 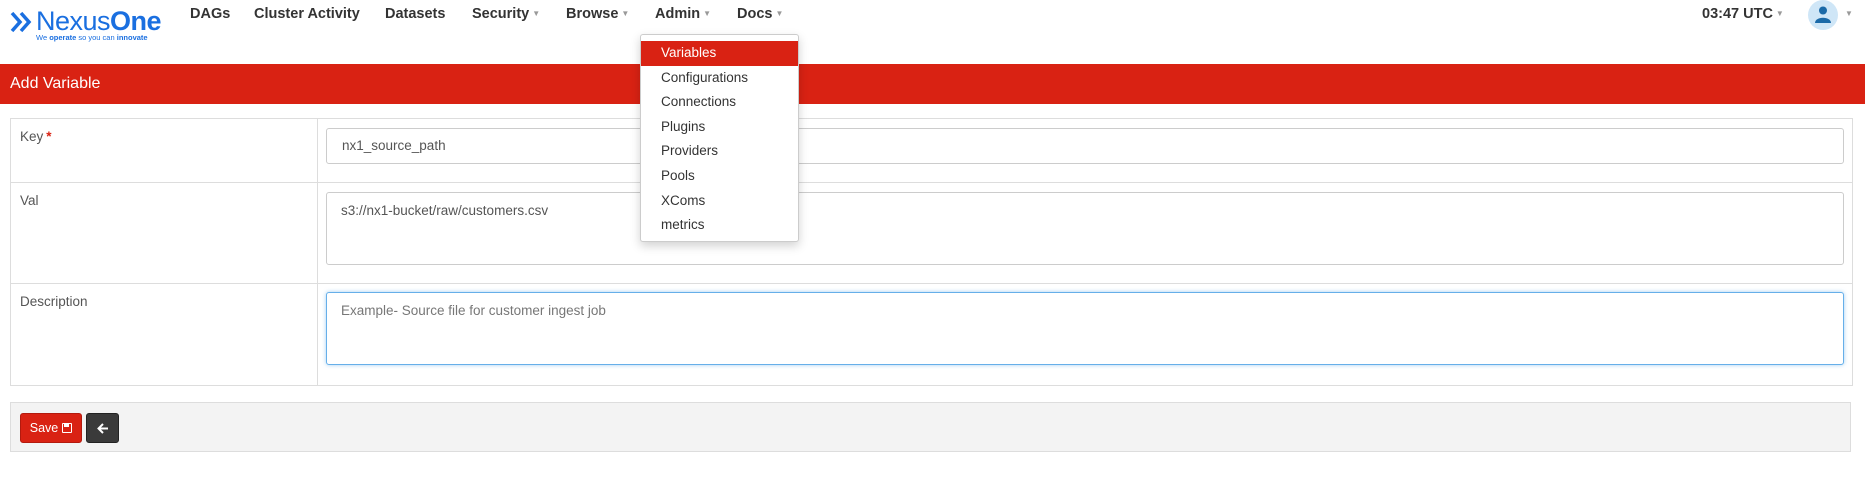 What do you see at coordinates (1085, 146) in the screenshot?
I see `key-input: nx1_source_path` at bounding box center [1085, 146].